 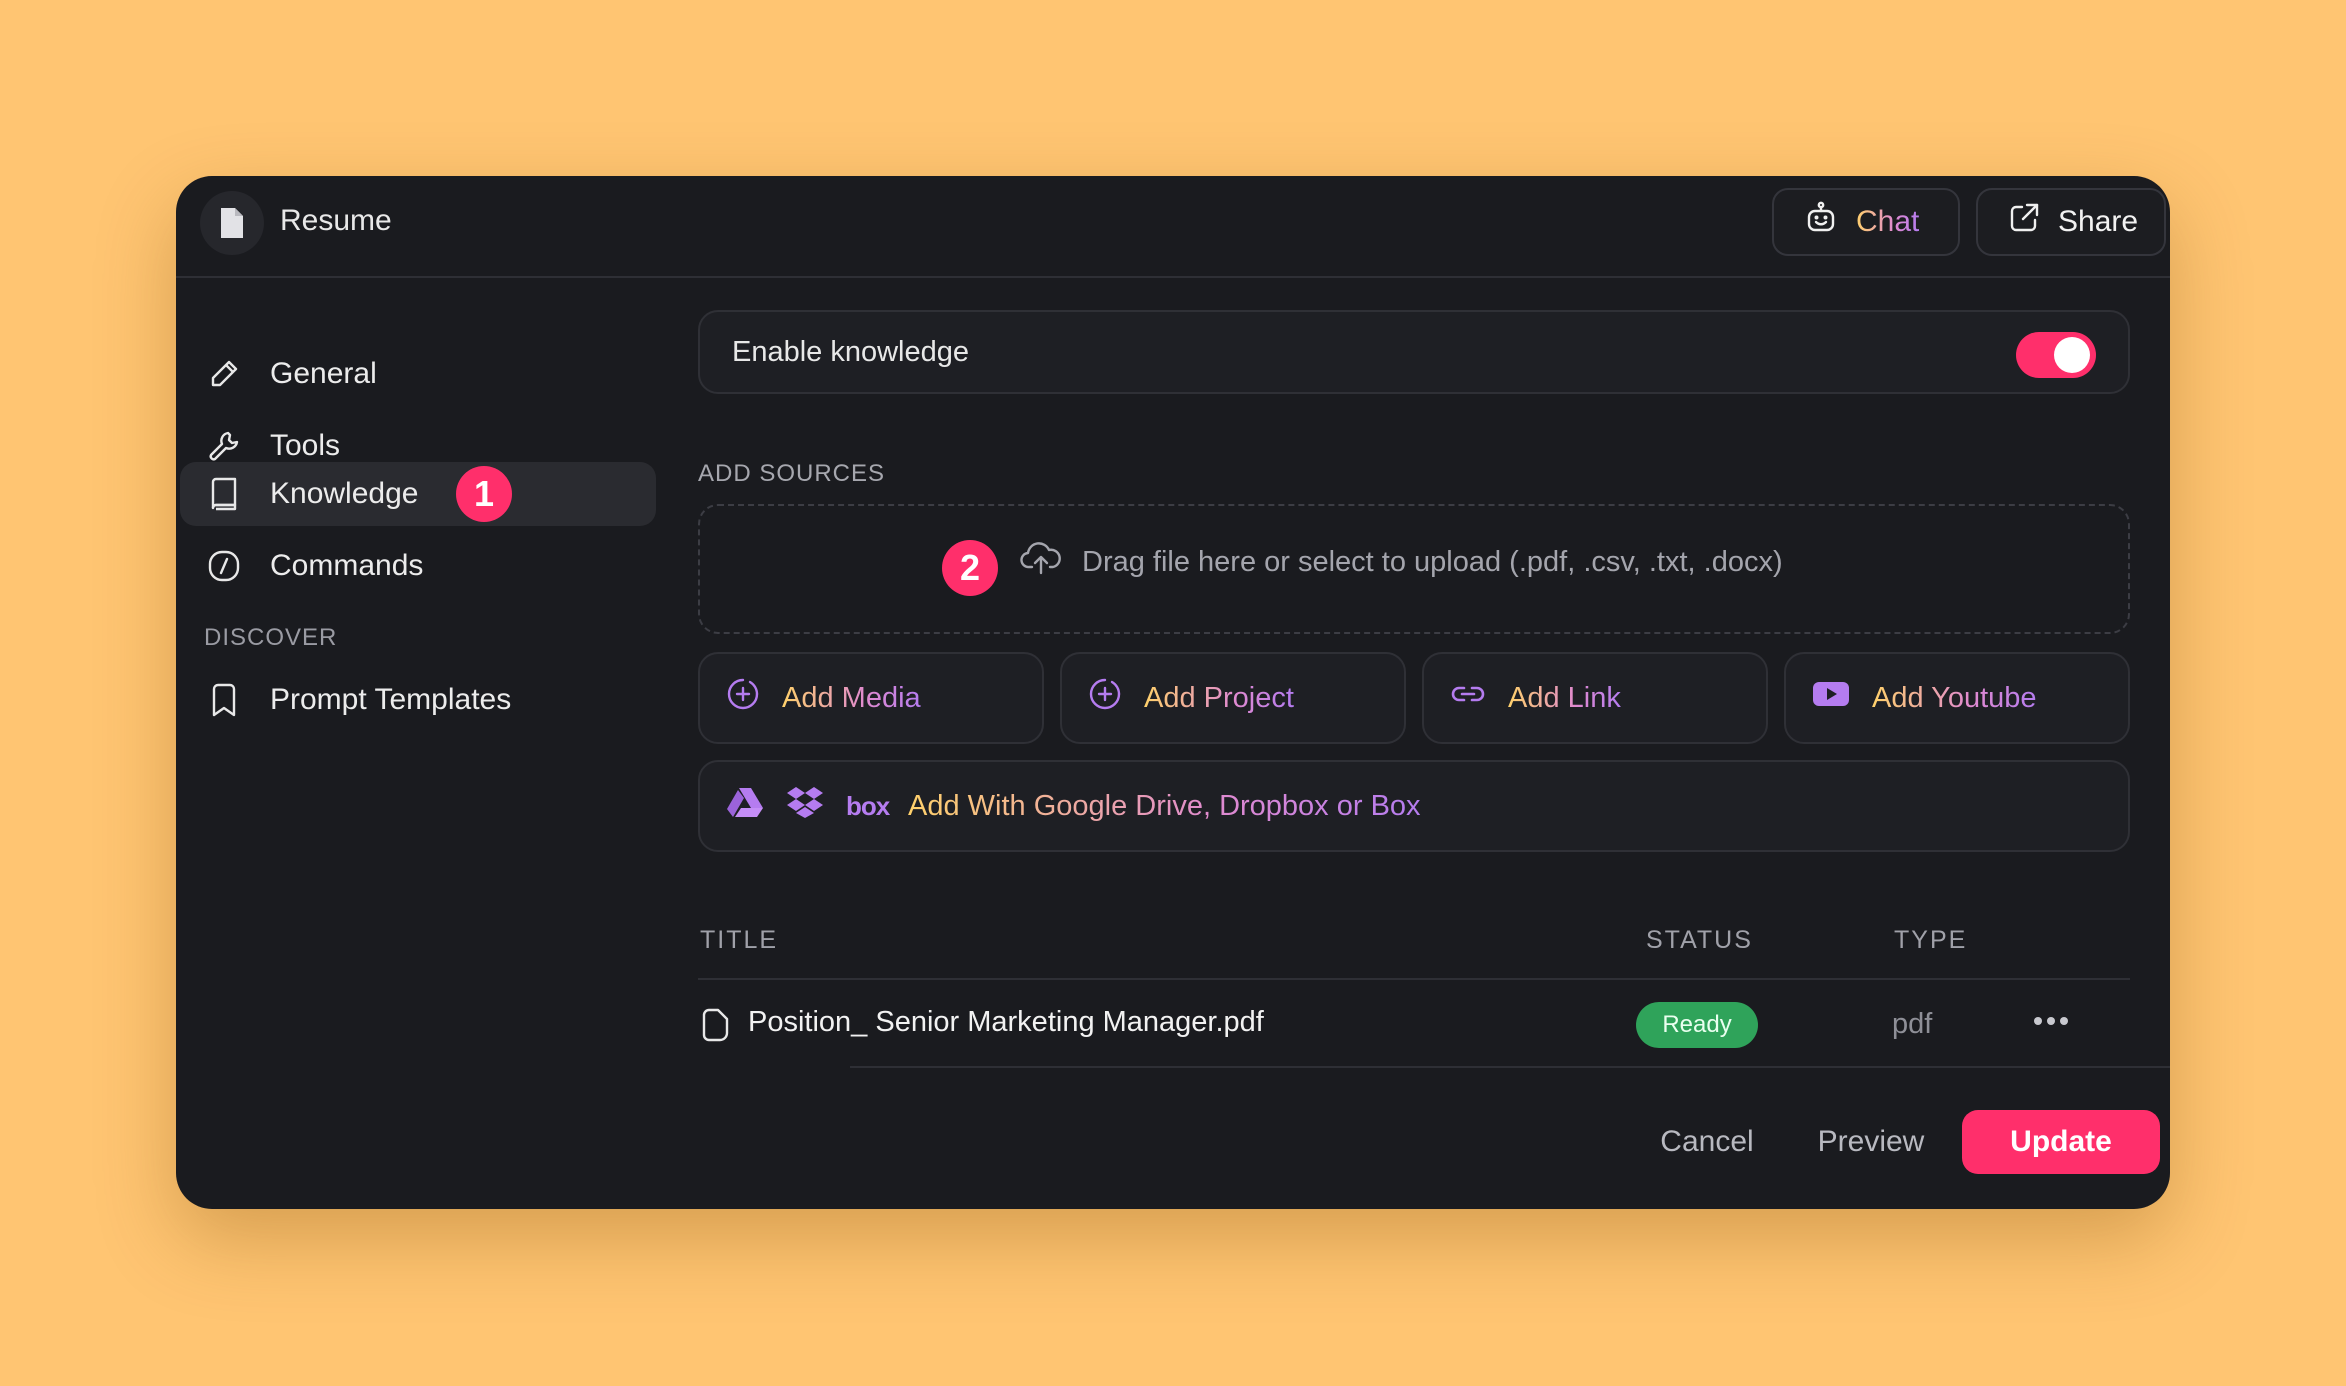 What do you see at coordinates (1831, 698) in the screenshot?
I see `youtube-icon` at bounding box center [1831, 698].